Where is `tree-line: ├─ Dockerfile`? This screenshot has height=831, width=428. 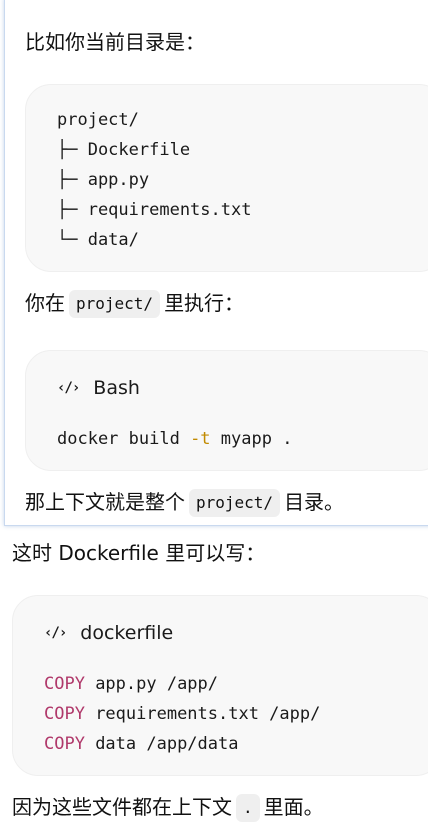
tree-line: ├─ Dockerfile is located at coordinates (124, 150).